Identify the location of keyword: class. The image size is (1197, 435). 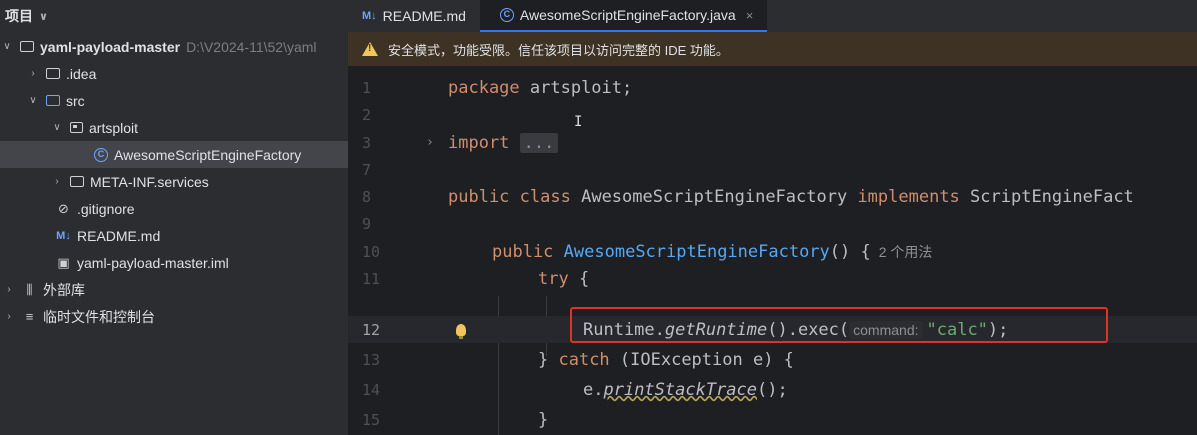
(545, 196).